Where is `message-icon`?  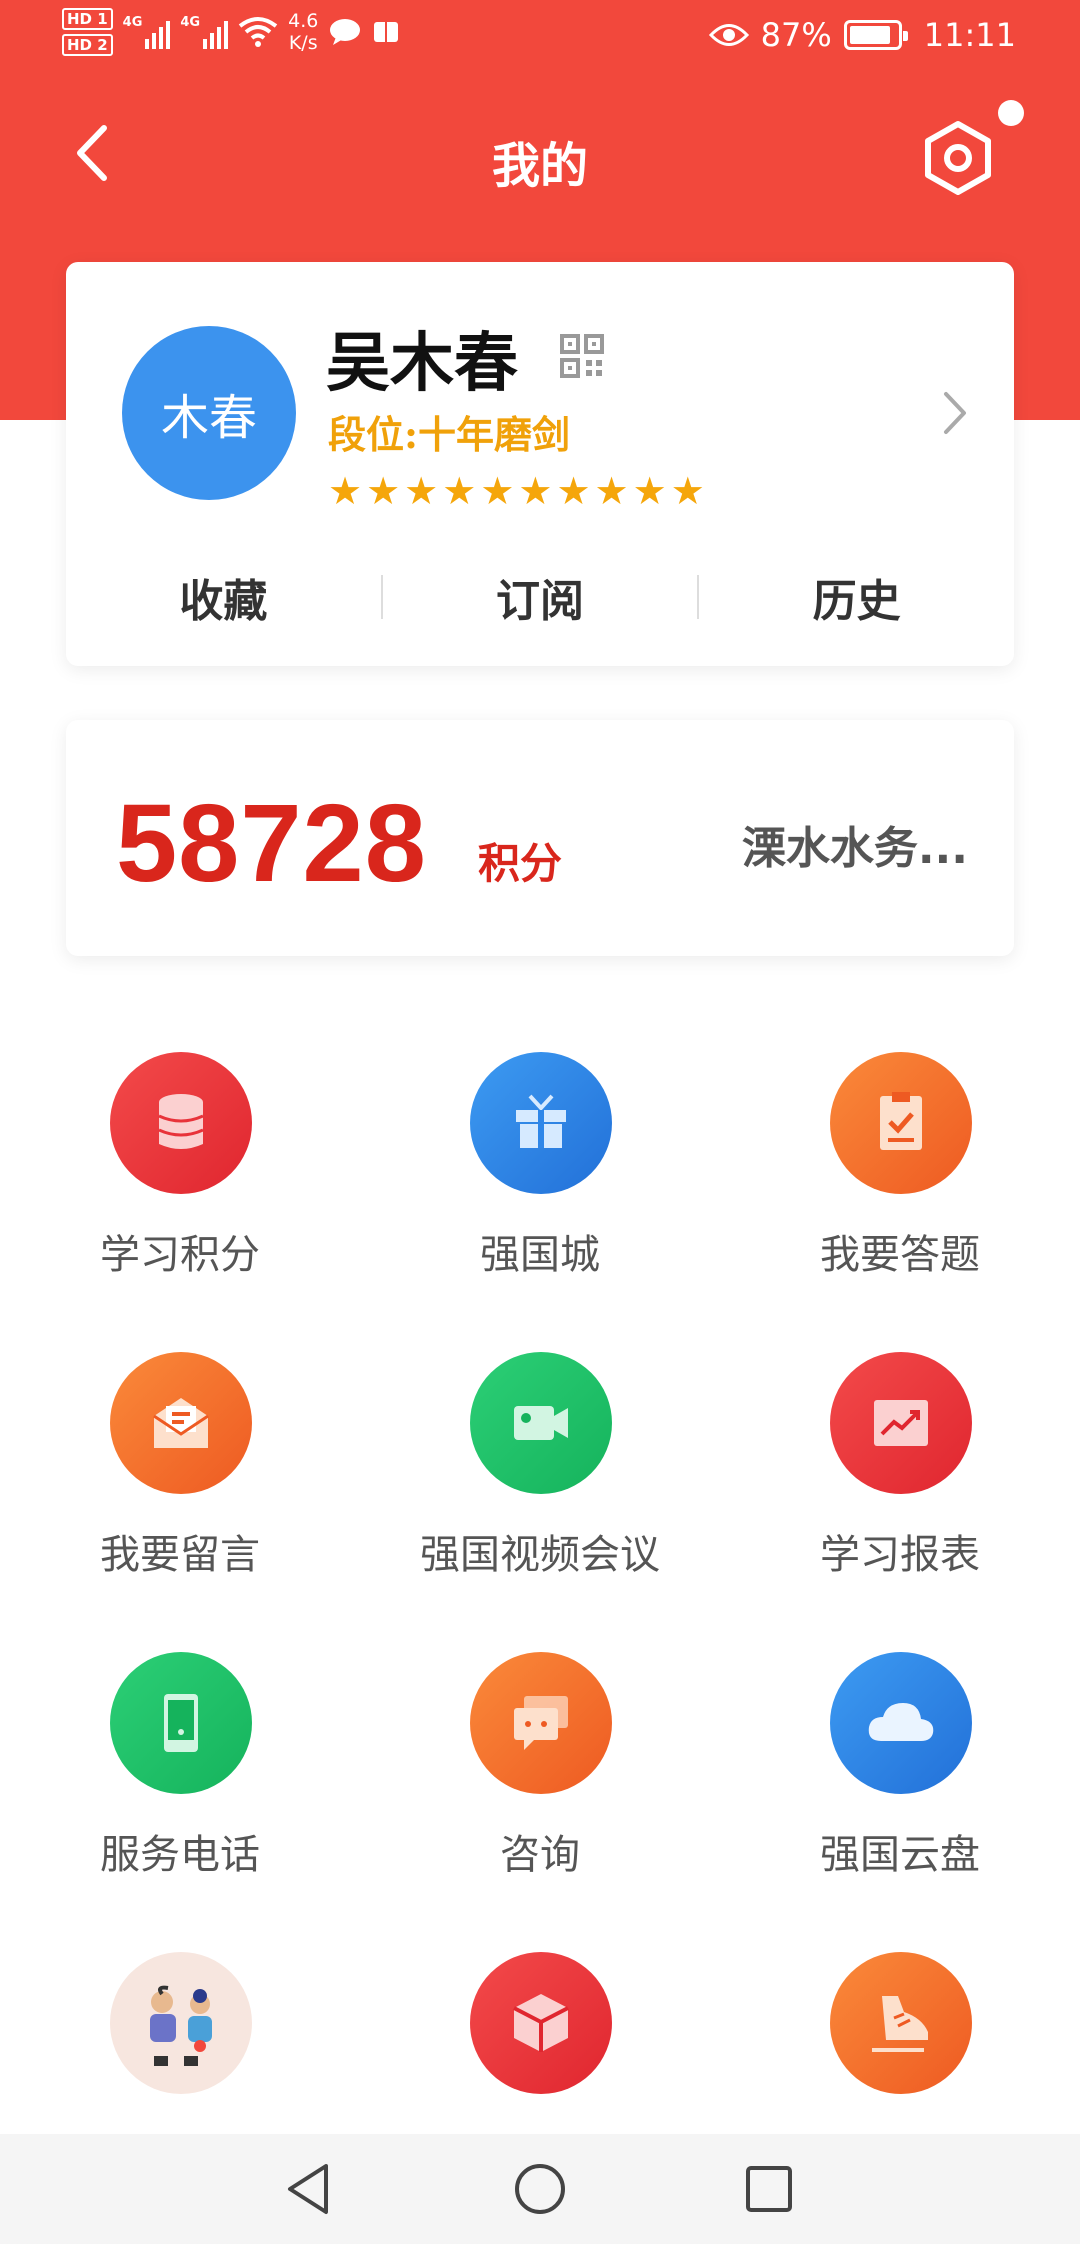 message-icon is located at coordinates (345, 32).